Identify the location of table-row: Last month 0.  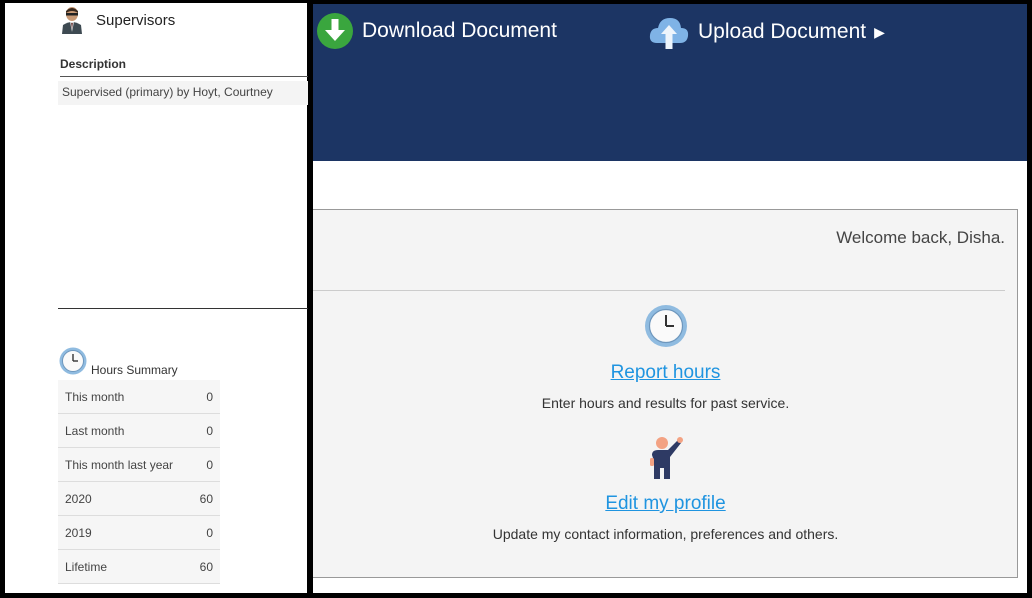
(139, 430).